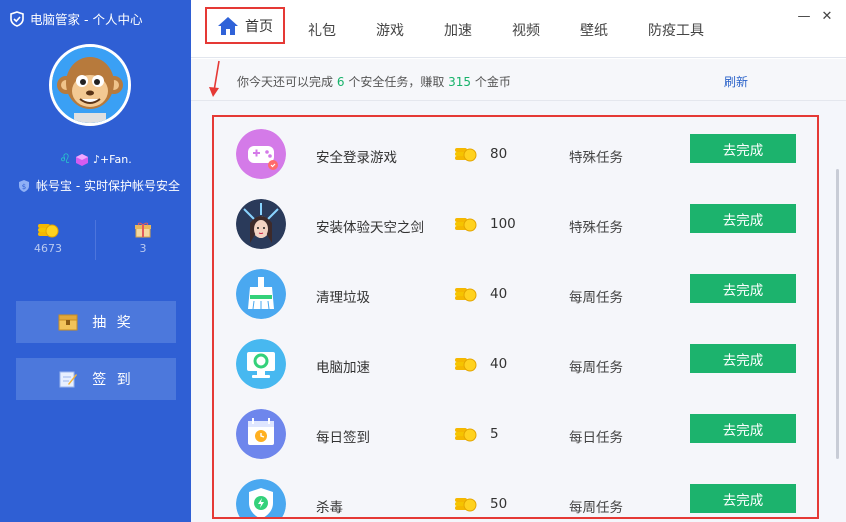 This screenshot has width=846, height=522. What do you see at coordinates (48, 231) in the screenshot?
I see `coin-stack-icon` at bounding box center [48, 231].